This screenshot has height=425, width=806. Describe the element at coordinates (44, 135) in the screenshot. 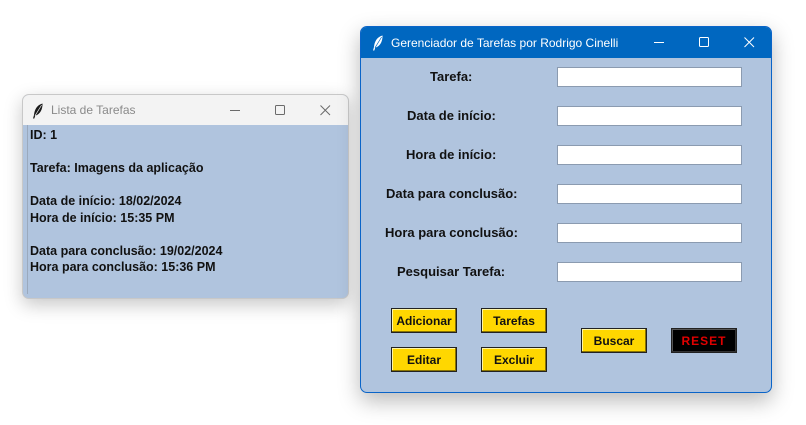

I see `list-line-id: ID: 1` at that location.